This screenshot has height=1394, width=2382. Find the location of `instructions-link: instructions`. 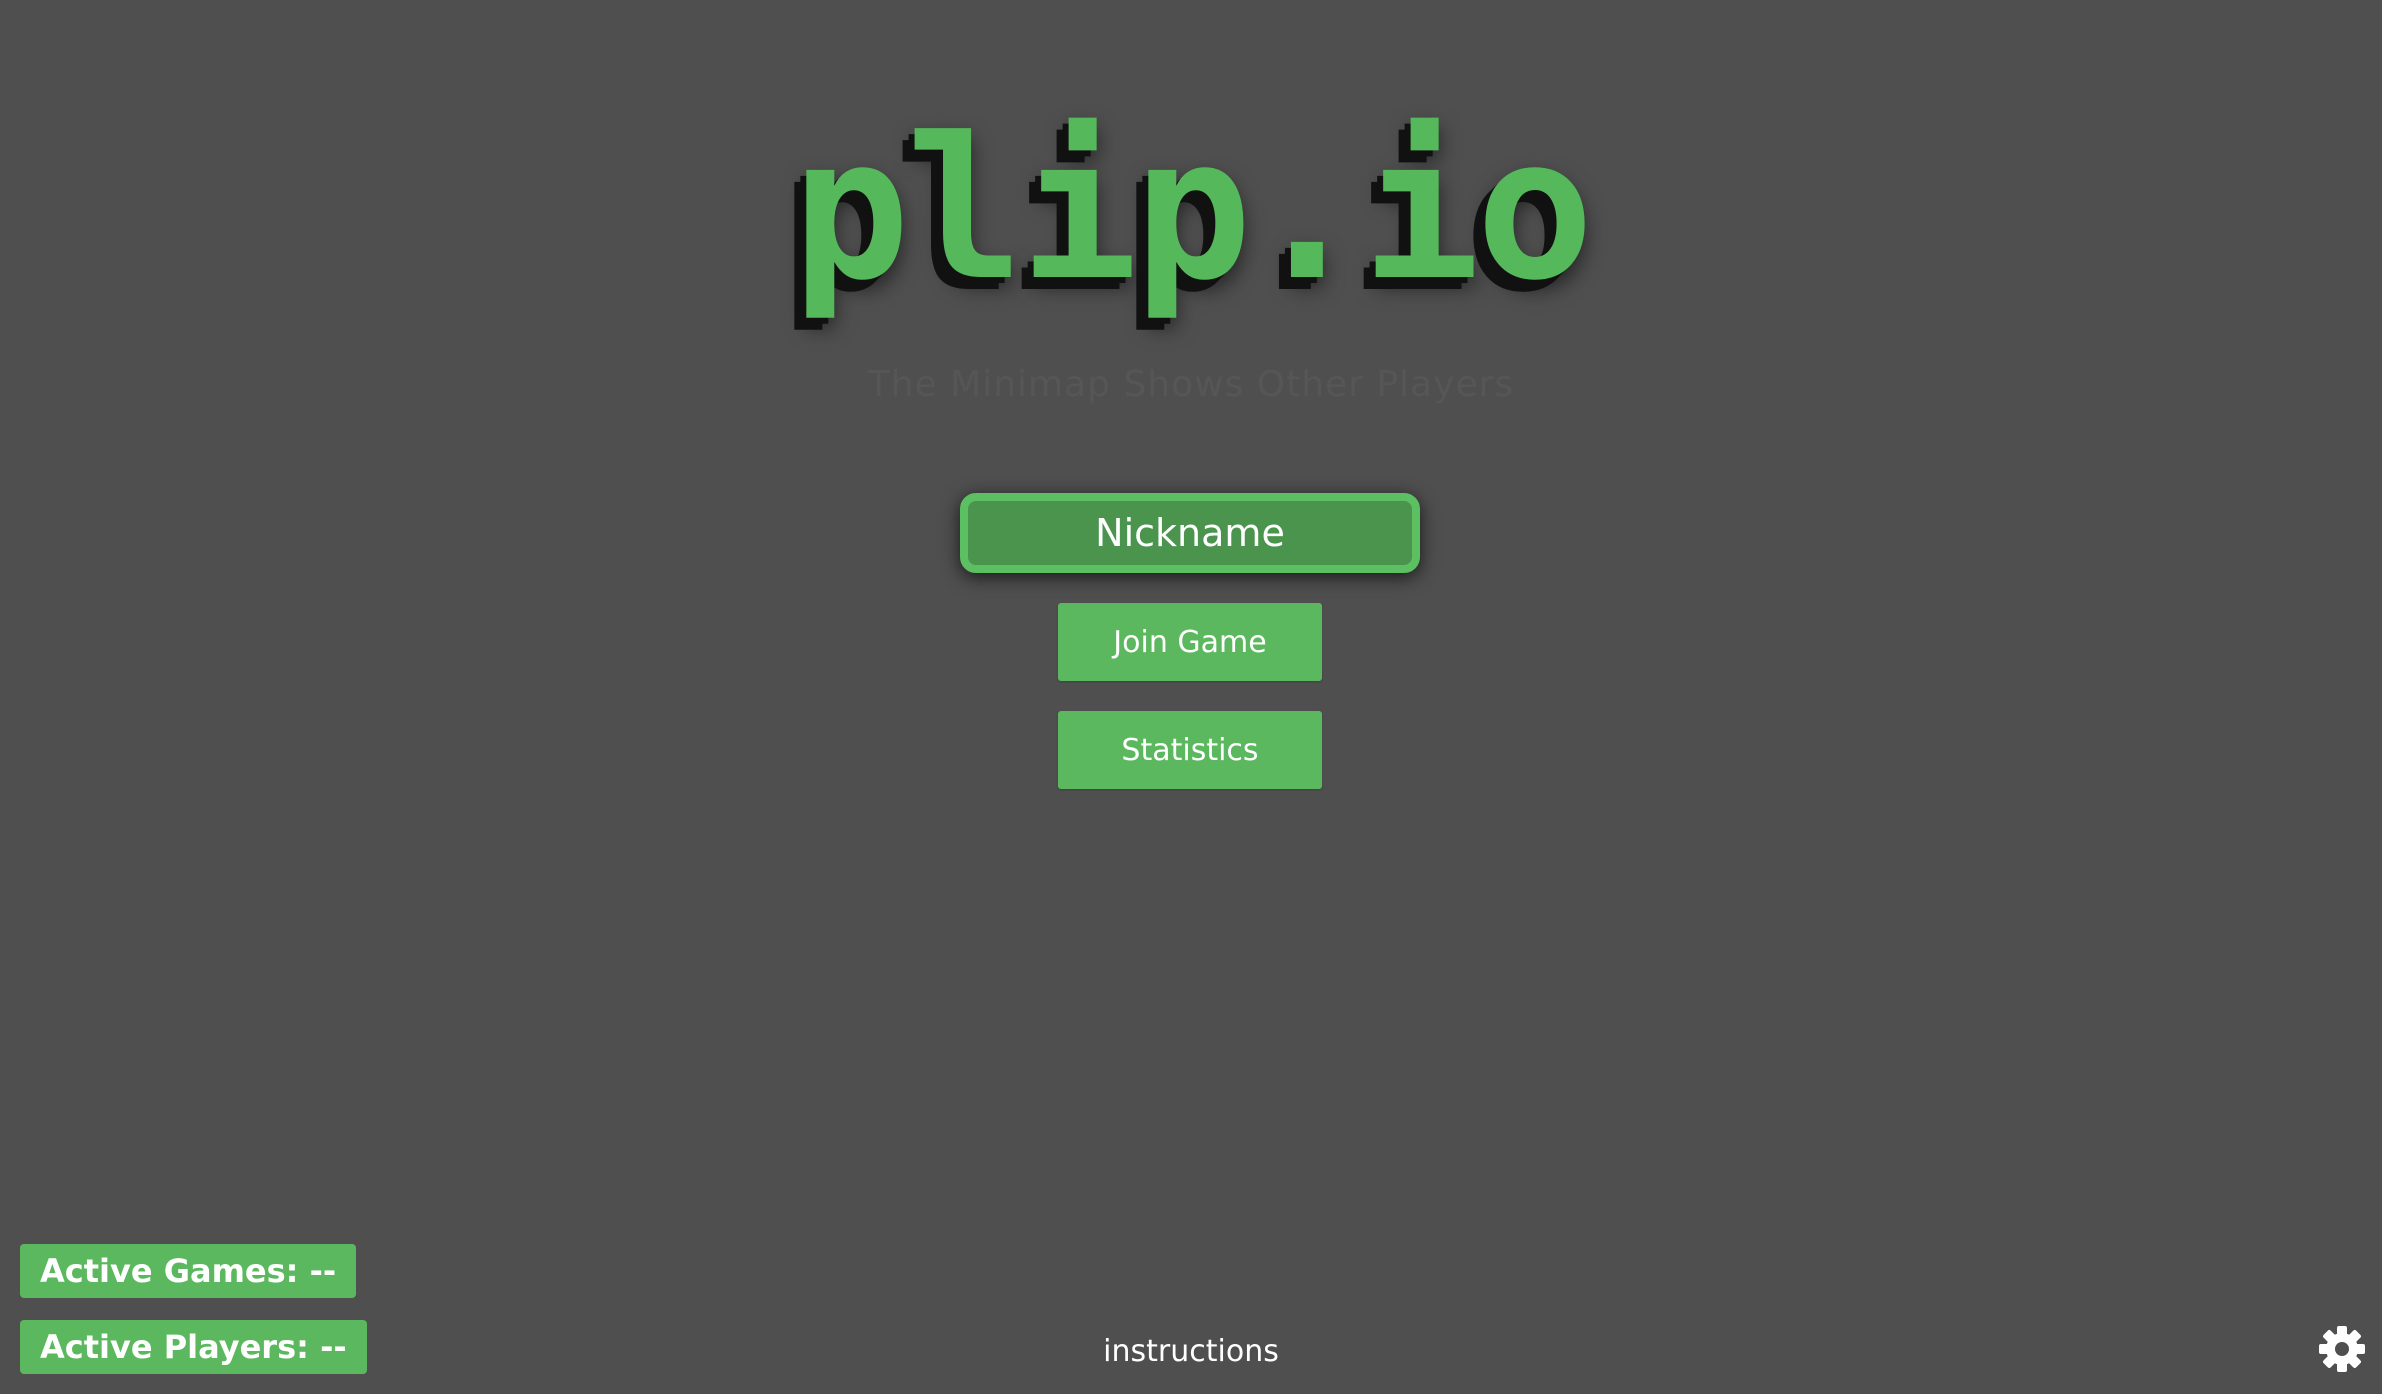

instructions-link: instructions is located at coordinates (1191, 1351).